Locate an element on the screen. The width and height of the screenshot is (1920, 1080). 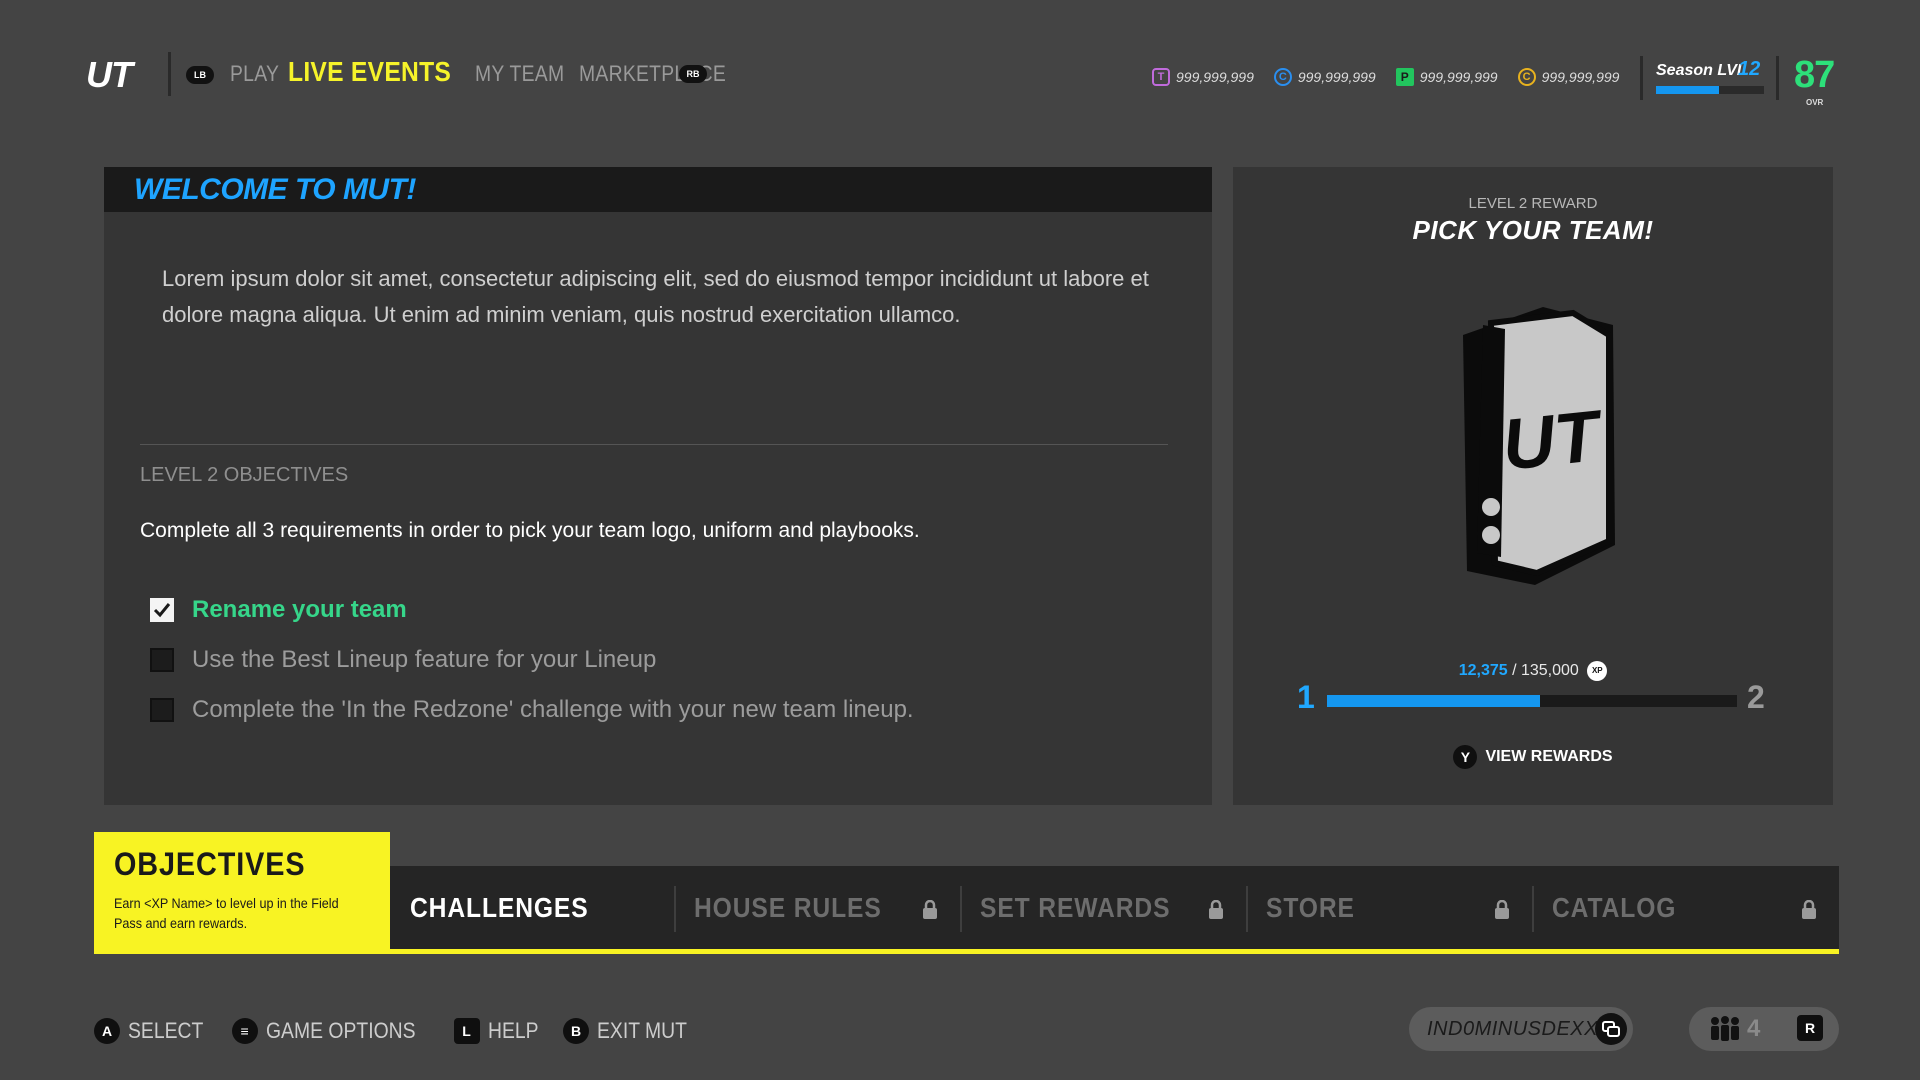
tab-store: STORE is located at coordinates (1316, 907).